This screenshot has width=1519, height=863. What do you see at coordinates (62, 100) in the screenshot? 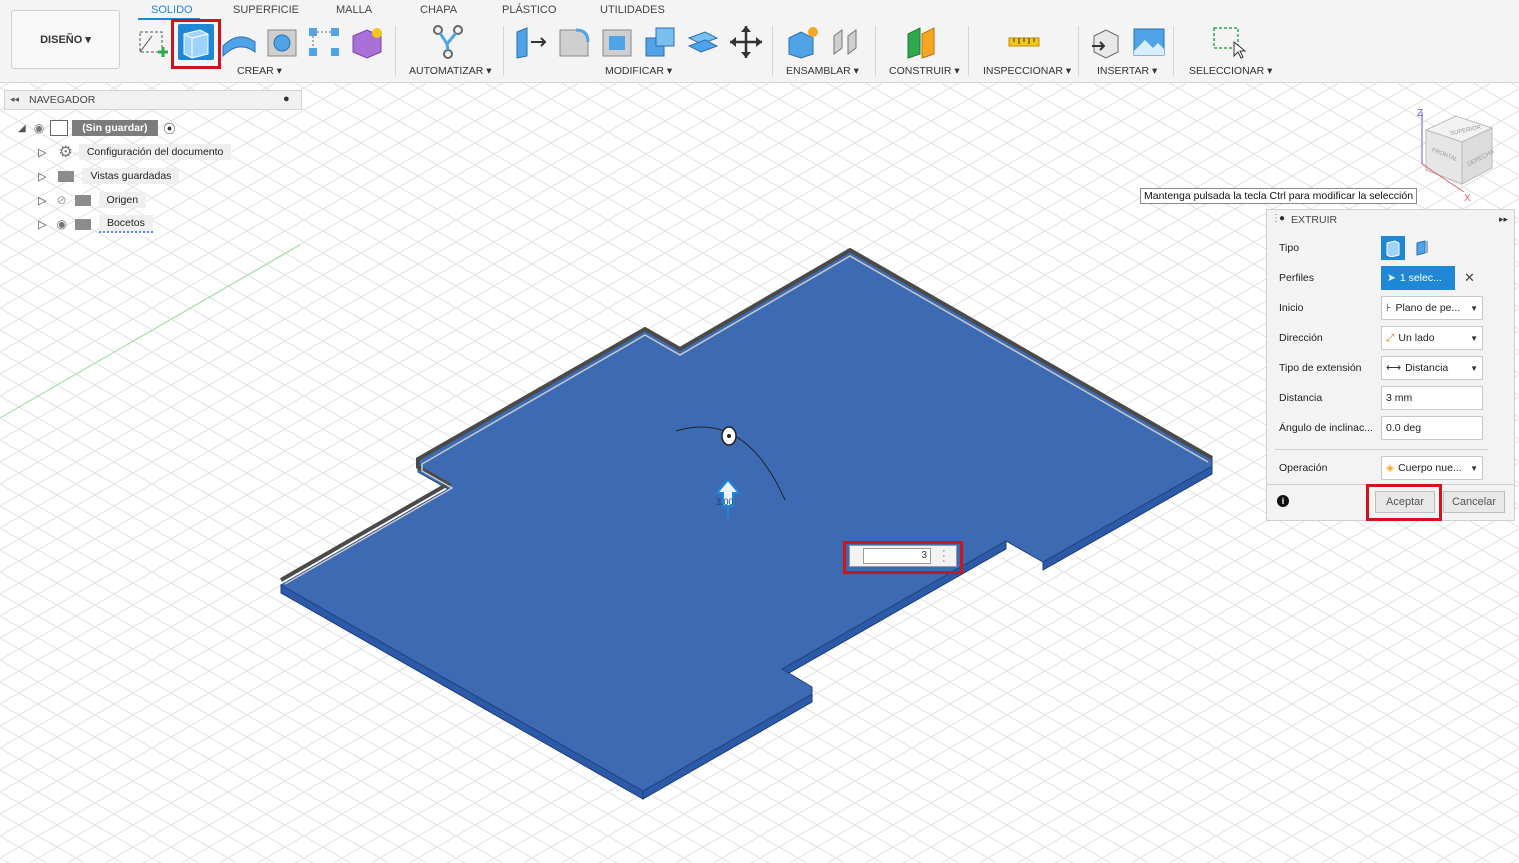
I see `browser-title: NAVEGADOR` at bounding box center [62, 100].